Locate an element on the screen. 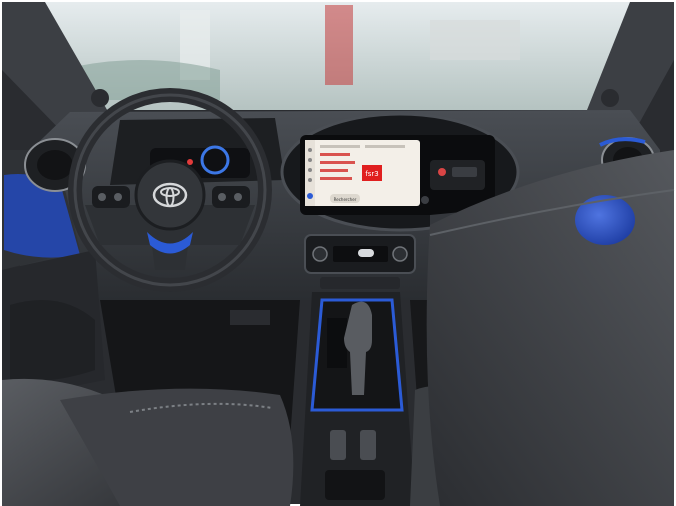  pedal is located at coordinates (250, 317).